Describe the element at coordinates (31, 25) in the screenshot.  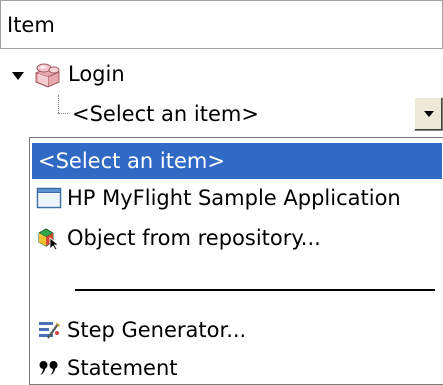
I see `column-header-label: Item` at that location.